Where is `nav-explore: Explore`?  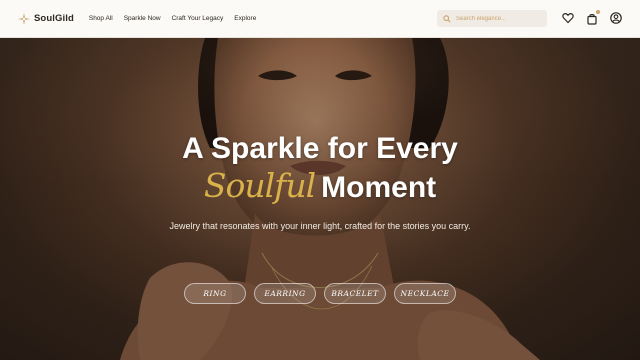 nav-explore: Explore is located at coordinates (245, 18).